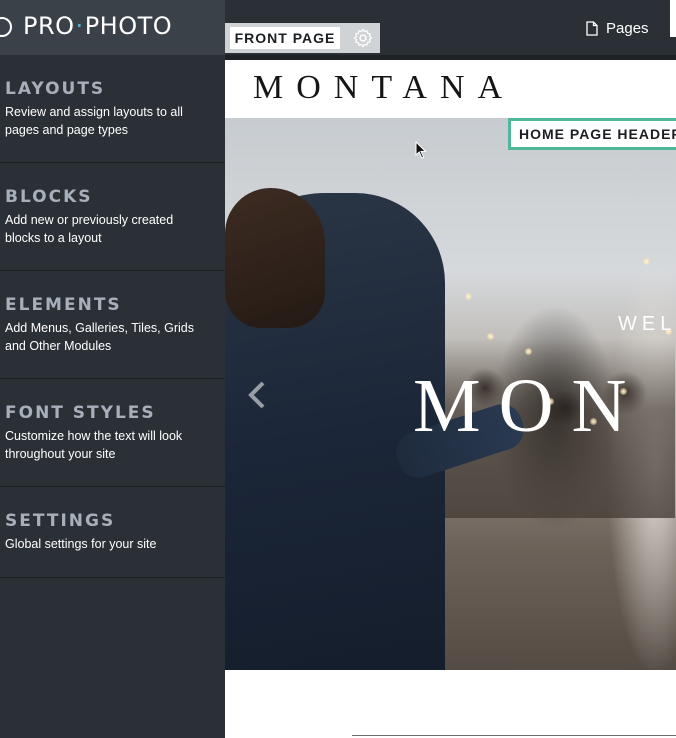  What do you see at coordinates (673, 18) in the screenshot?
I see `window-edge` at bounding box center [673, 18].